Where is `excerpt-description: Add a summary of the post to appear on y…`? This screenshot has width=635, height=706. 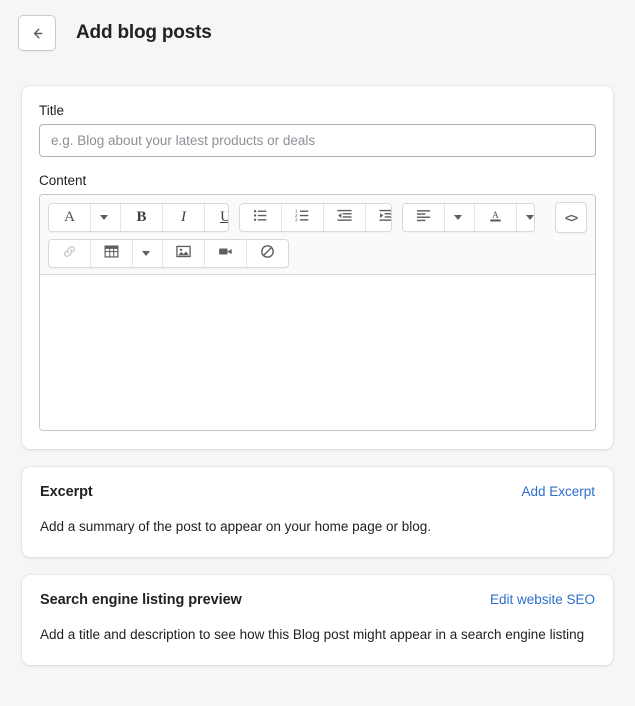 excerpt-description: Add a summary of the post to appear on y… is located at coordinates (235, 526).